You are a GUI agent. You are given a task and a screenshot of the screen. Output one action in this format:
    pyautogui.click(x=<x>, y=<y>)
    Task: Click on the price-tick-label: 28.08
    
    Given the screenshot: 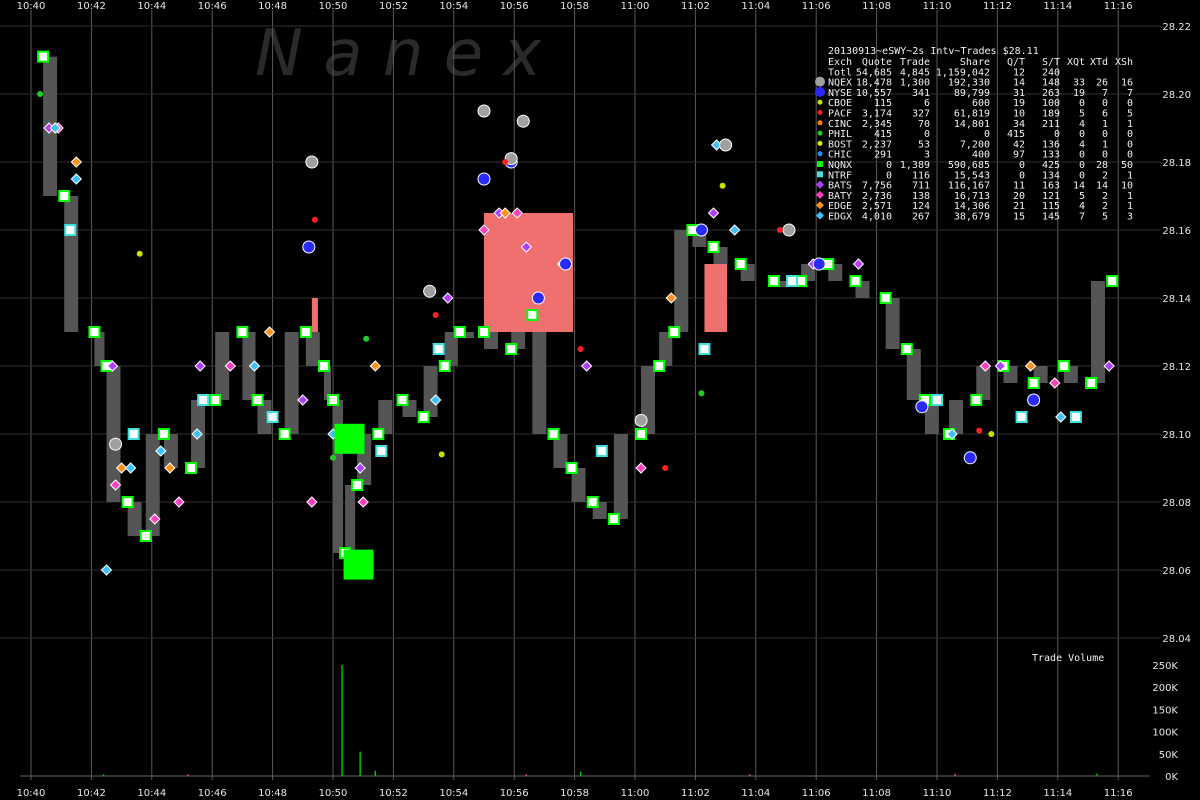 What is the action you would take?
    pyautogui.click(x=1176, y=503)
    